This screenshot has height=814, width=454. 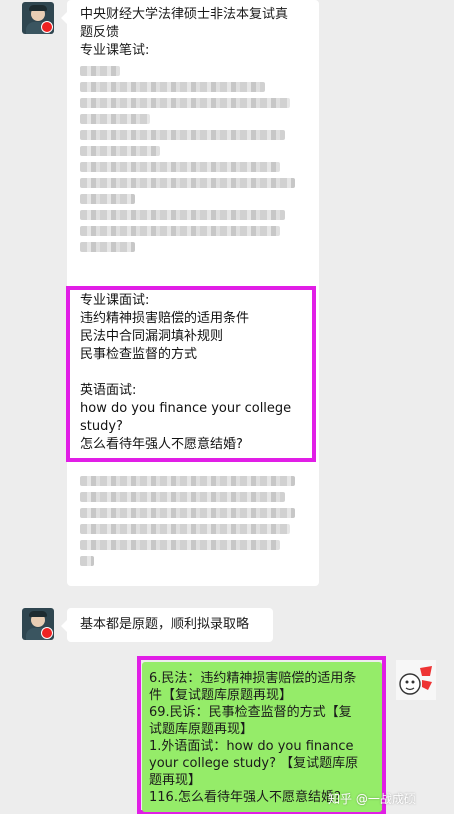 I want to click on message-title-line2: 题反馈, so click(x=100, y=32).